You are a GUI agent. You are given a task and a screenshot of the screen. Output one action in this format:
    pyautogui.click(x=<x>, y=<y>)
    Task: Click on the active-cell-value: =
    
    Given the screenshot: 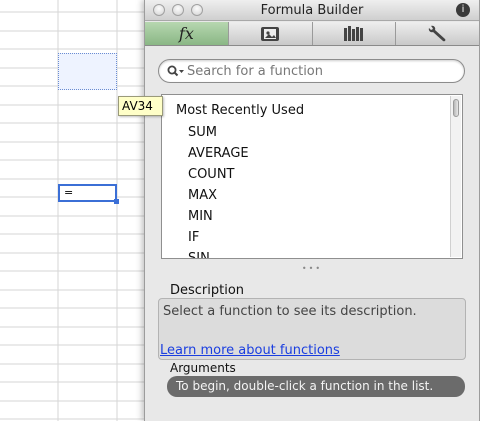 What is the action you would take?
    pyautogui.click(x=69, y=192)
    